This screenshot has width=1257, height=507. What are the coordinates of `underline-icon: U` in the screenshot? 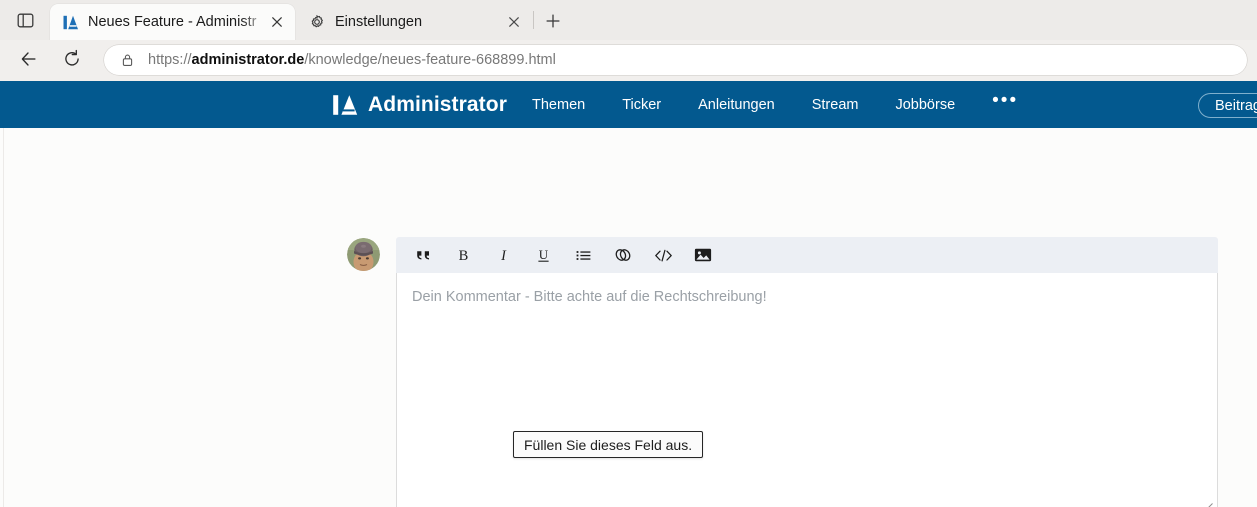 It's located at (543, 255).